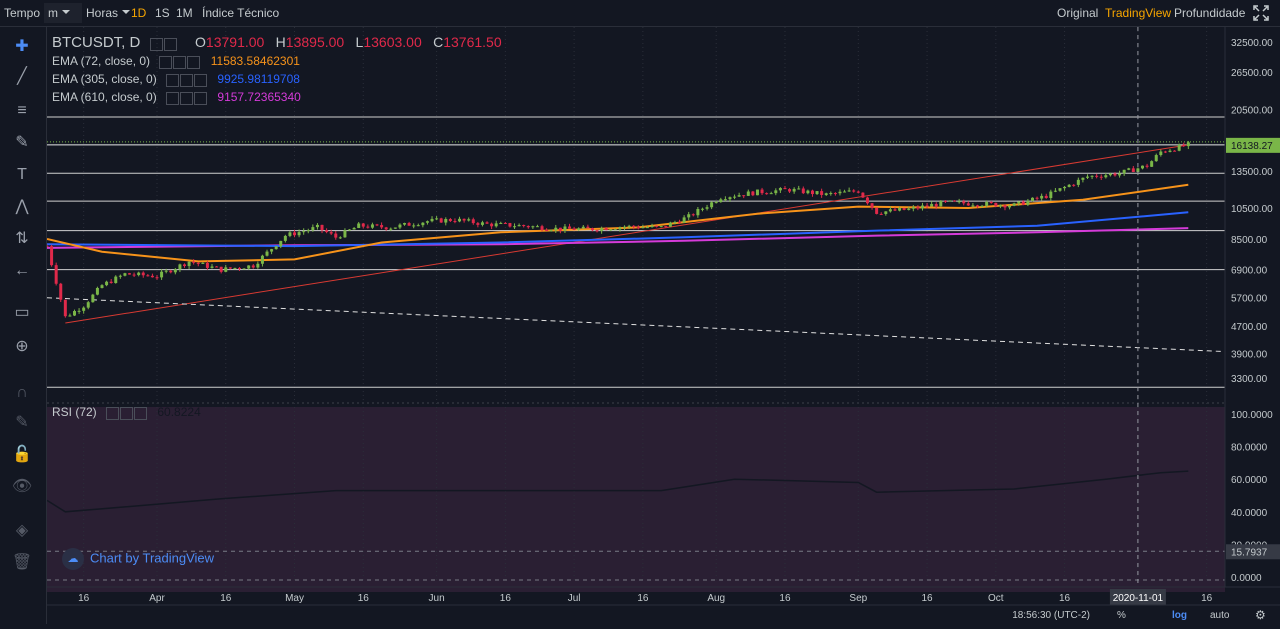  Describe the element at coordinates (22, 239) in the screenshot. I see `prediction-icon: ⇅` at that location.